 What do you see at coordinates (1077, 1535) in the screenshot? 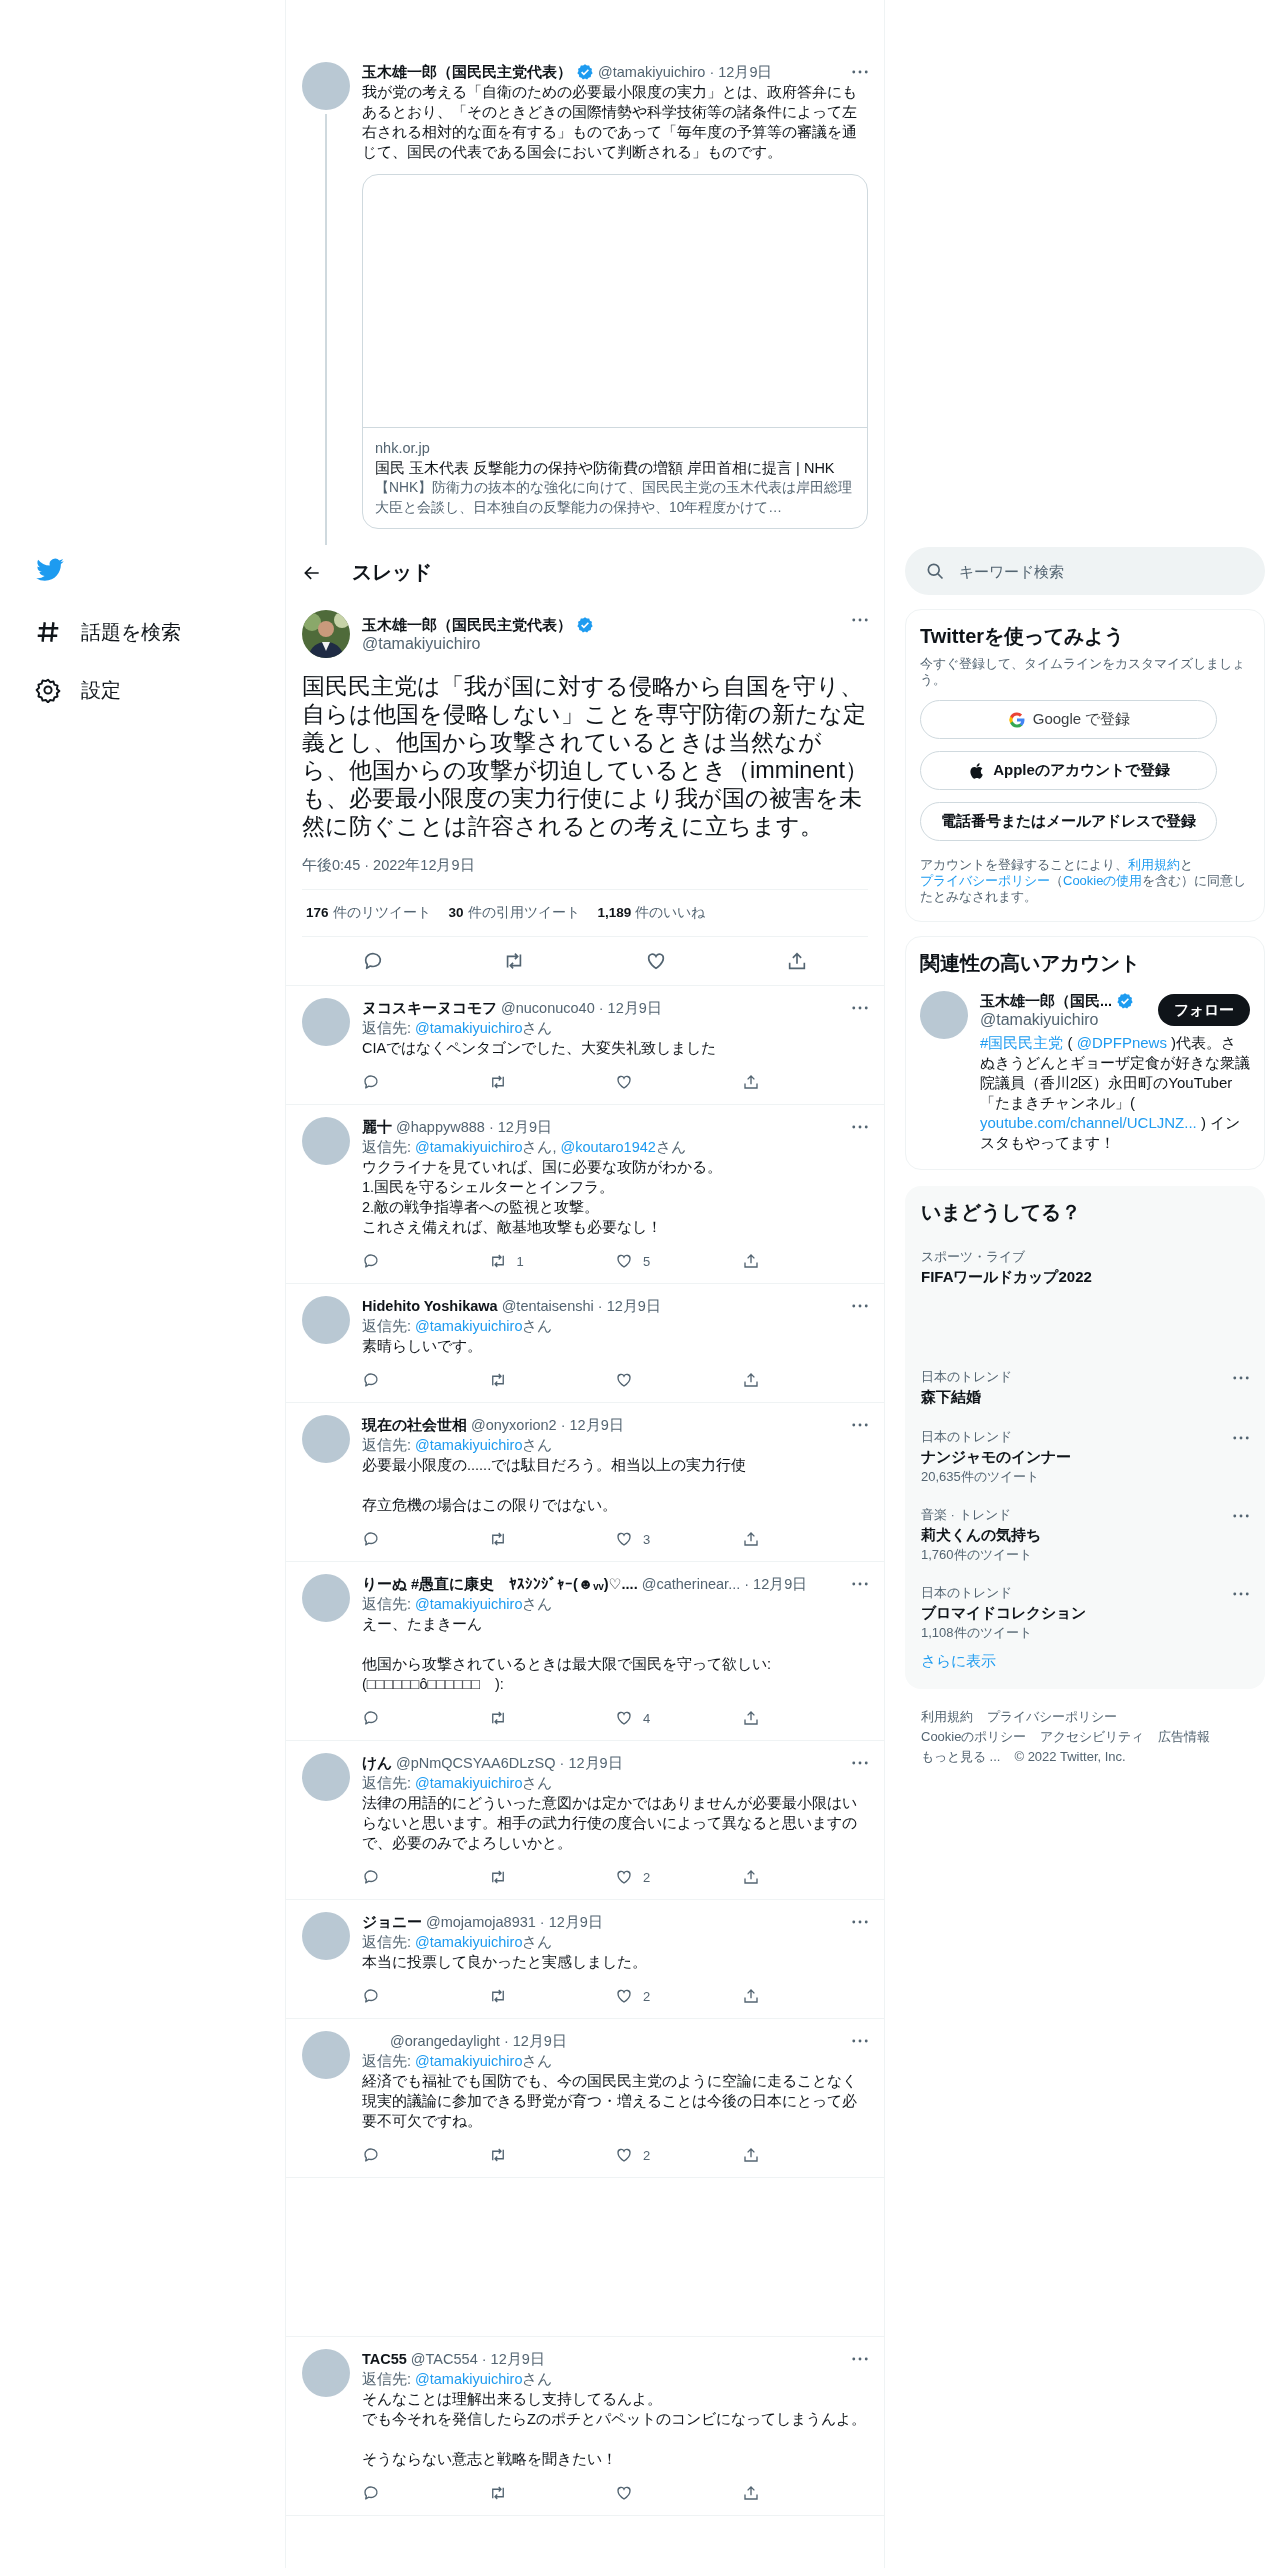
I see `trend-title: 莉犬くんの気持ち` at bounding box center [1077, 1535].